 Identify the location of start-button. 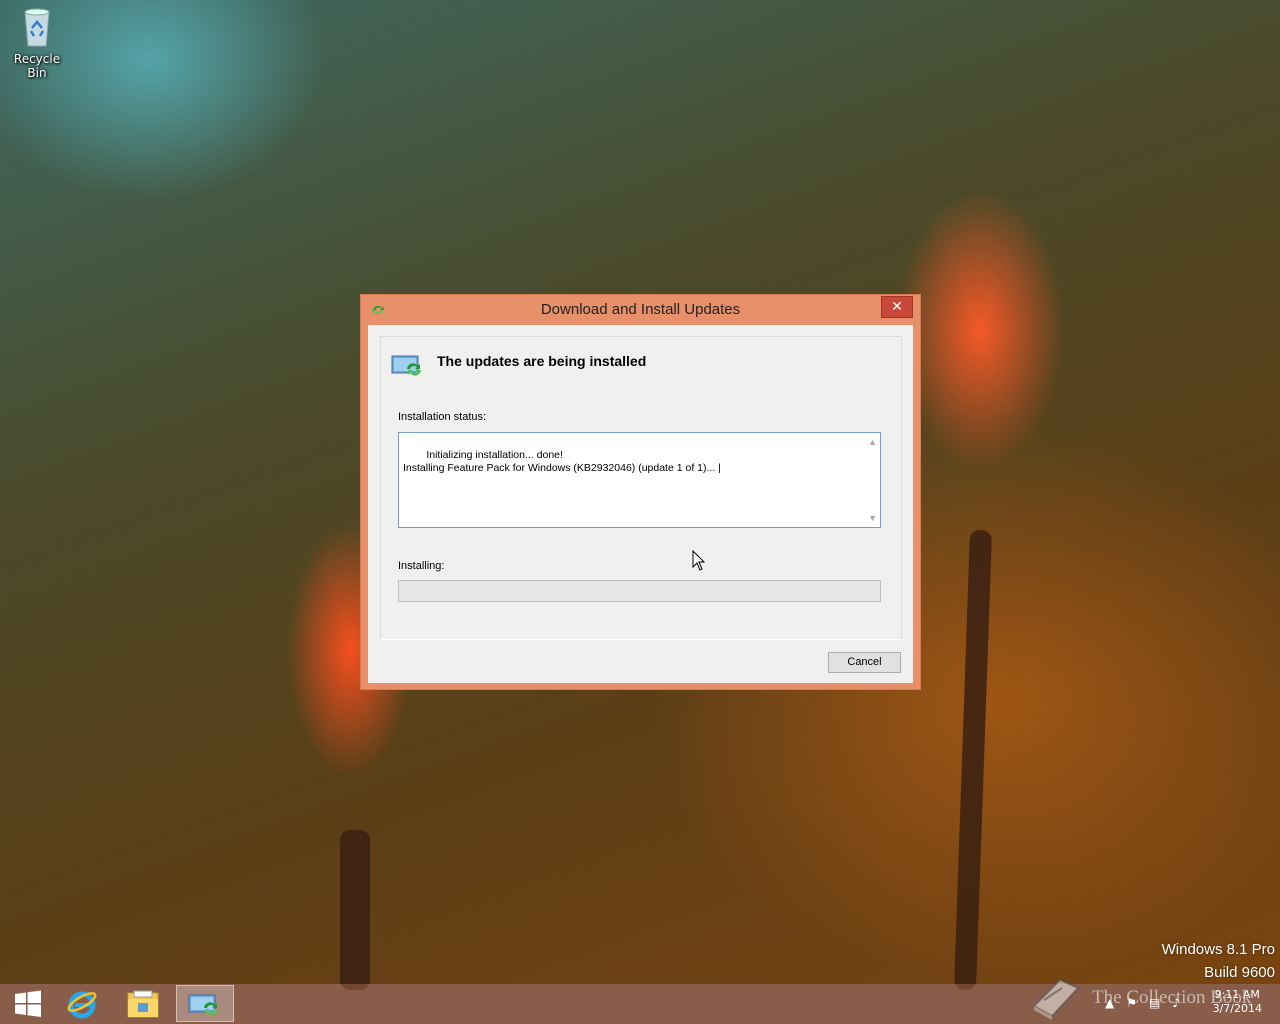
(28, 1003).